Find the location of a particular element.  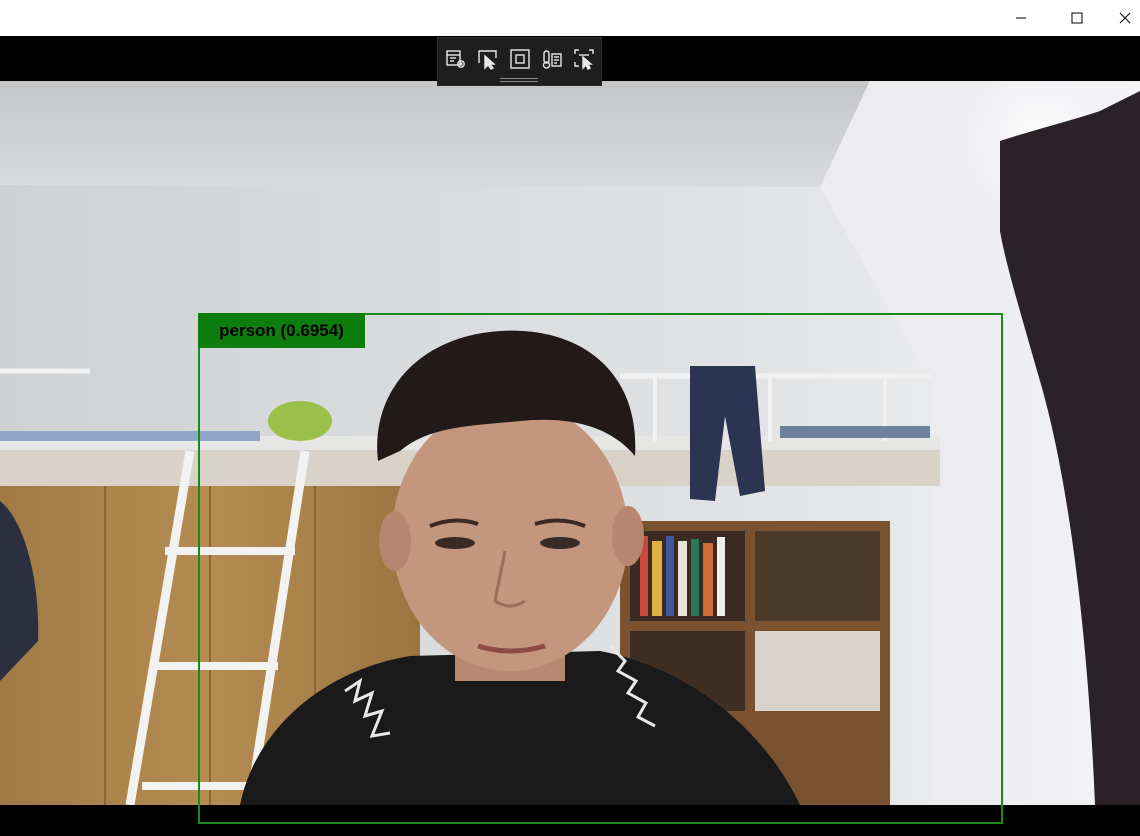

temperature-icon is located at coordinates (552, 59).